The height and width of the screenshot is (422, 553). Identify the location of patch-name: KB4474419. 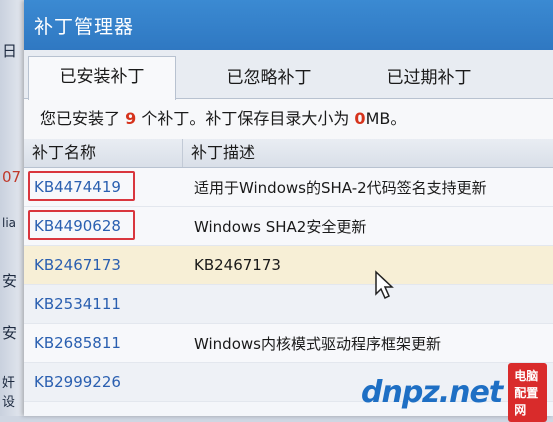
(104, 186).